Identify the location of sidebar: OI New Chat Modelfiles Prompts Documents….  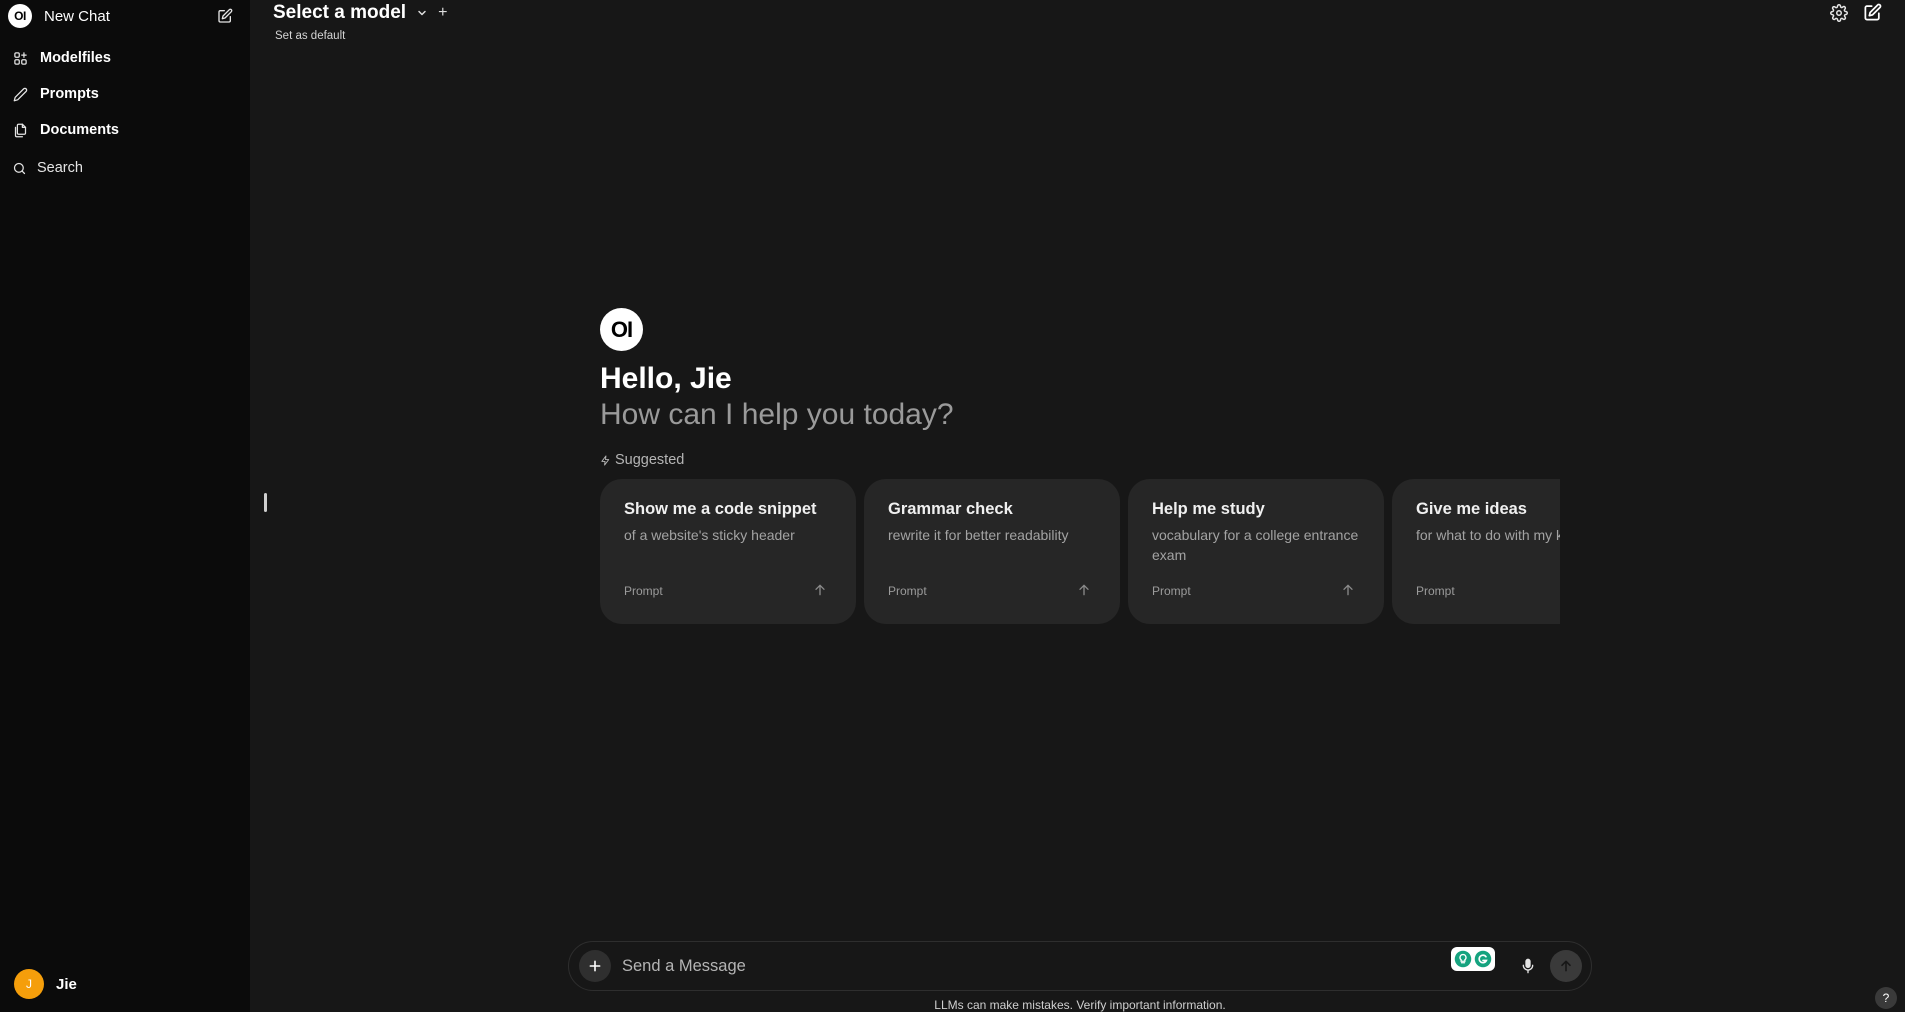
(125, 506).